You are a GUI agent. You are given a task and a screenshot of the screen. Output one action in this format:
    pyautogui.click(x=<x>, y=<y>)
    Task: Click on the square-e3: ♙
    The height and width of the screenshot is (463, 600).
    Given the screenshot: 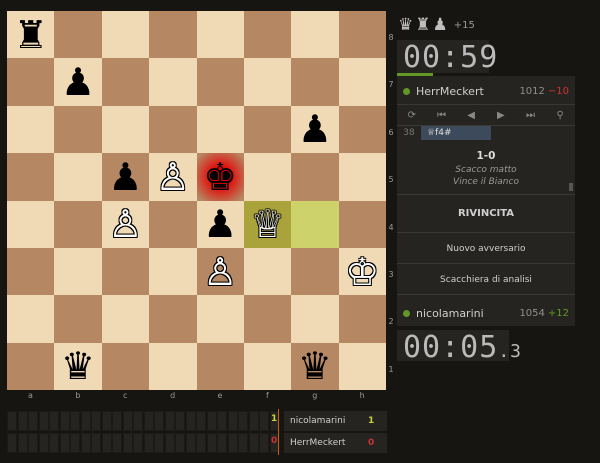 What is the action you would take?
    pyautogui.click(x=220, y=271)
    